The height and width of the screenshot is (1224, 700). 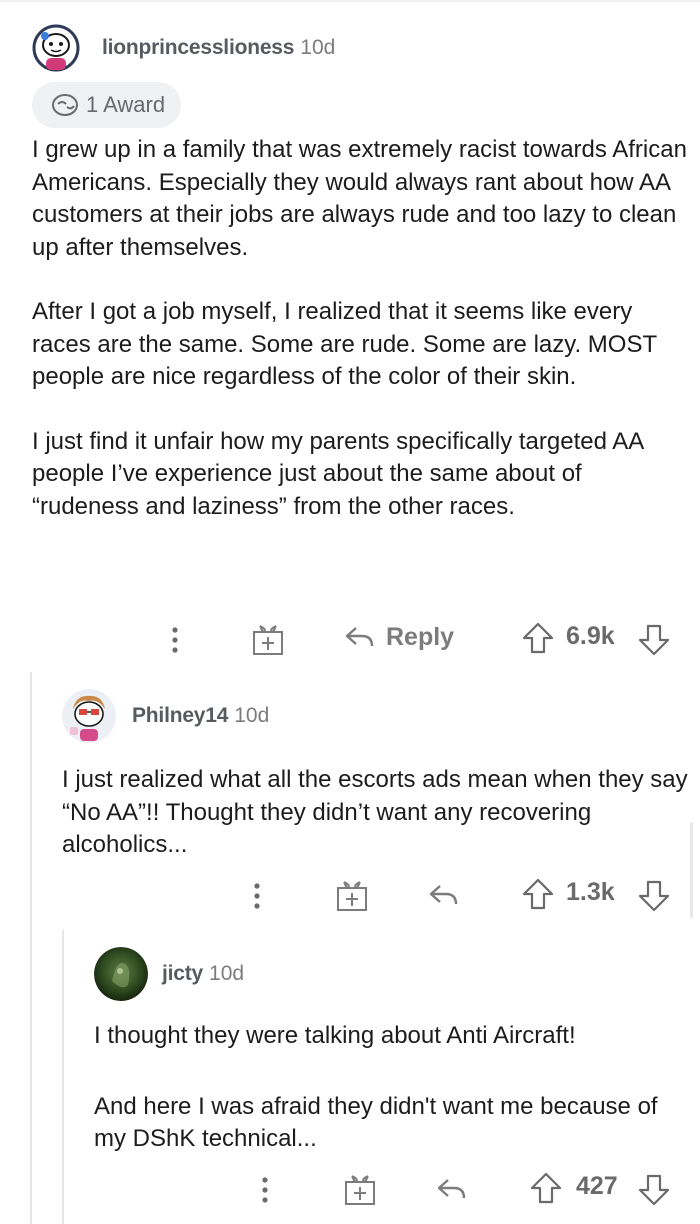 I want to click on score-value: 1.3k, so click(x=590, y=892).